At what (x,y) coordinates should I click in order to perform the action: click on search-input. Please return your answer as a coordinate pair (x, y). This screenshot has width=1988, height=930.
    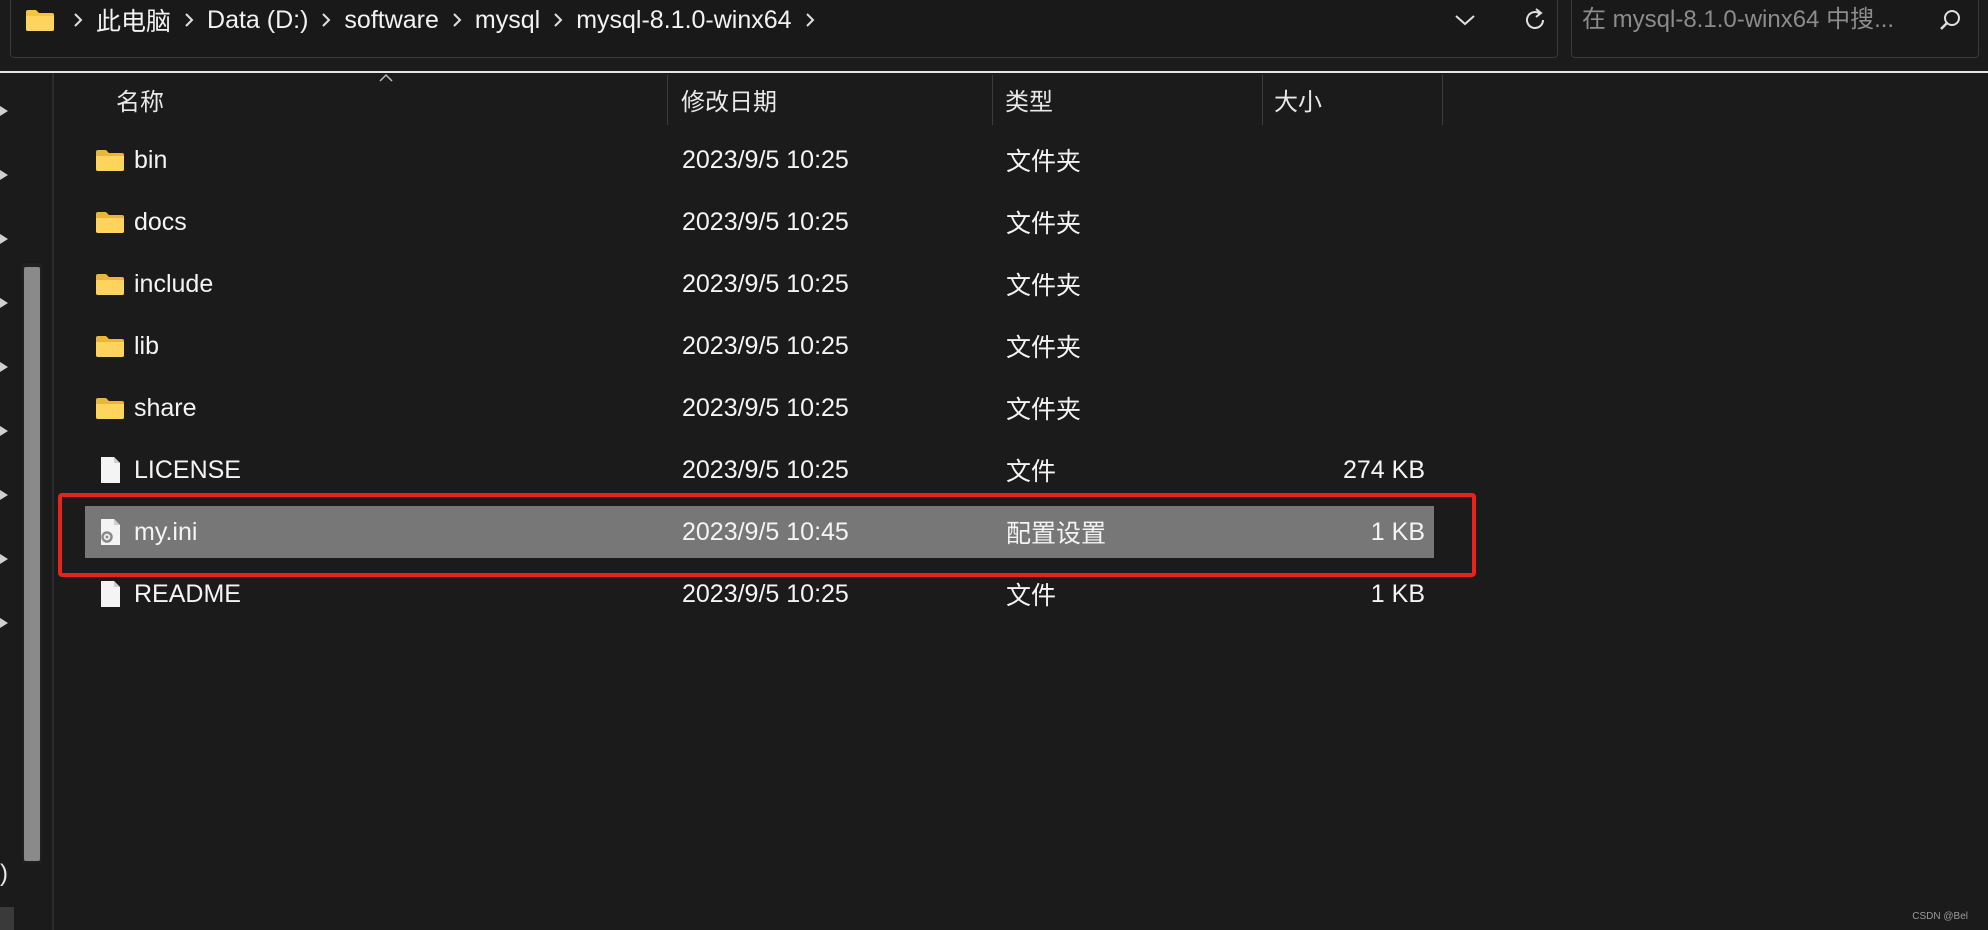
    Looking at the image, I should click on (1752, 20).